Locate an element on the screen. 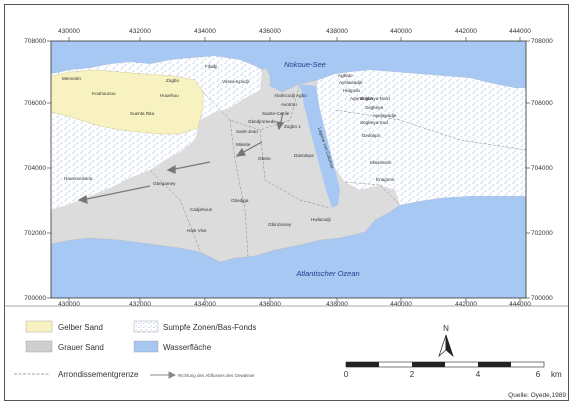 This screenshot has width=575, height=406. legend-swamp-label: Sumpfe Zonen/Bas-Fonds is located at coordinates (209, 327).